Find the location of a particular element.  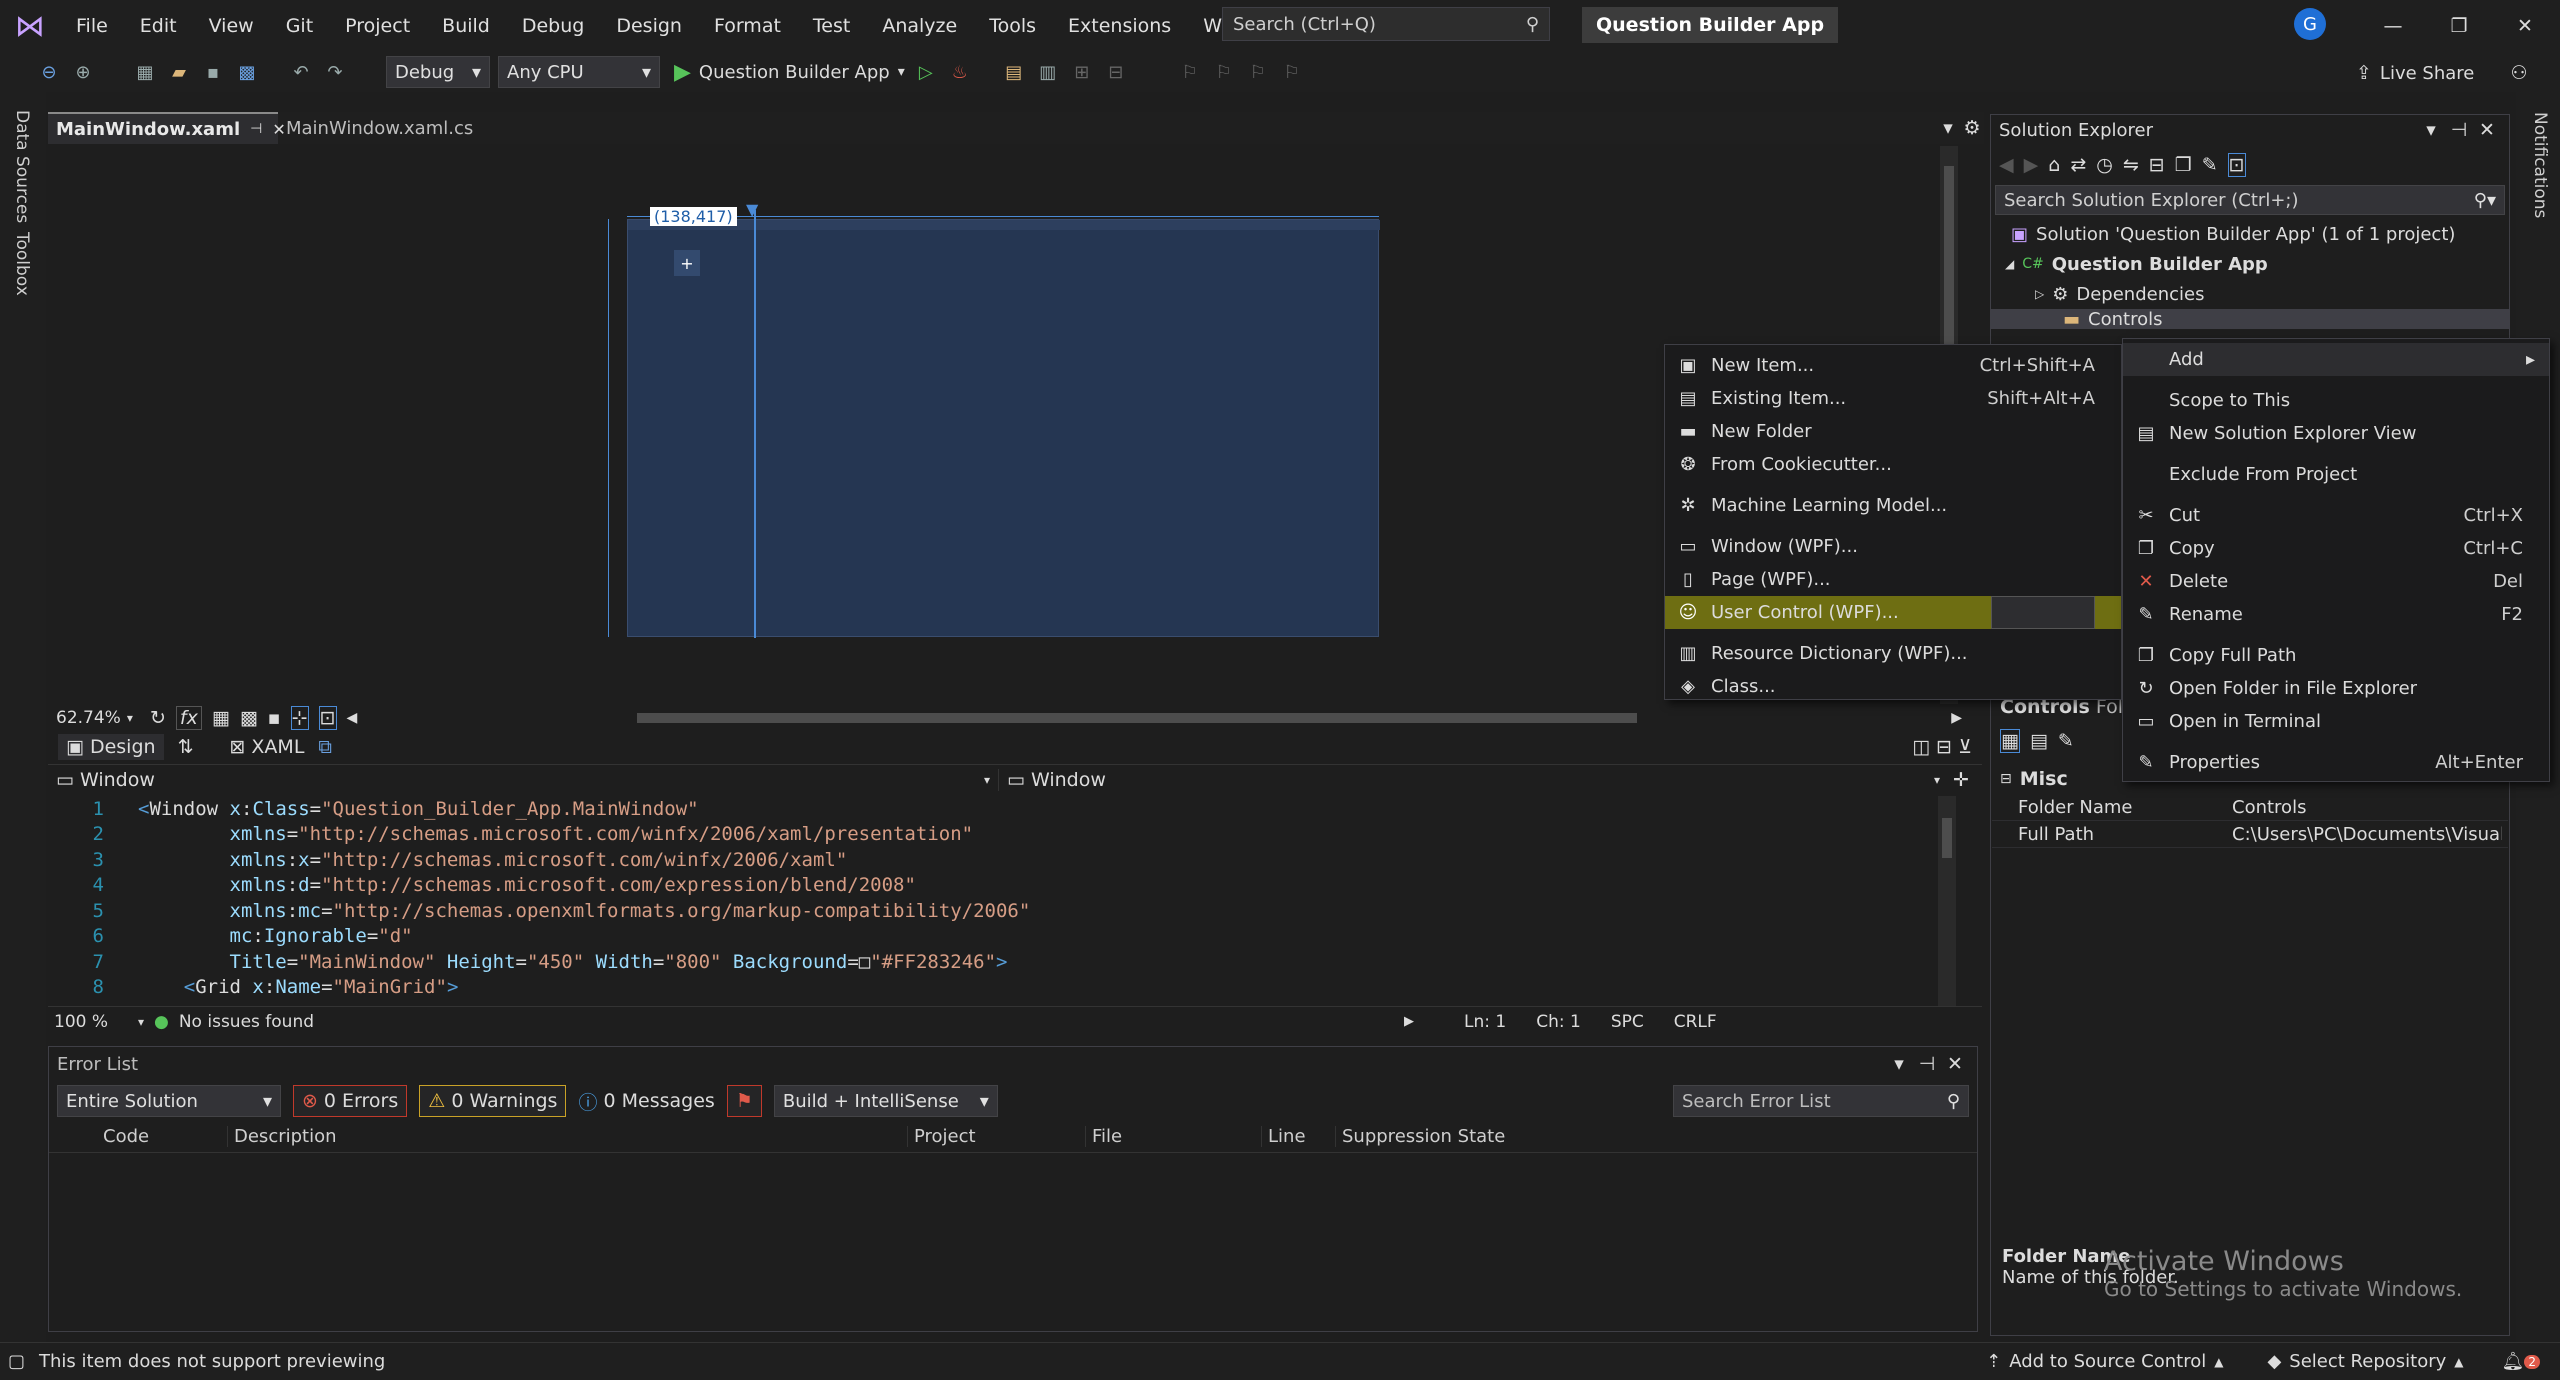

tree-item-project: ◢ C# Question Builder App is located at coordinates (2250, 264).